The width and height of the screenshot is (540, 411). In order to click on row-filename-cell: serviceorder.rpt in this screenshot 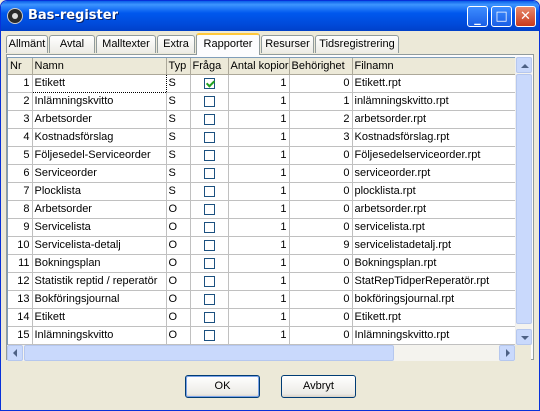, I will do `click(434, 173)`.